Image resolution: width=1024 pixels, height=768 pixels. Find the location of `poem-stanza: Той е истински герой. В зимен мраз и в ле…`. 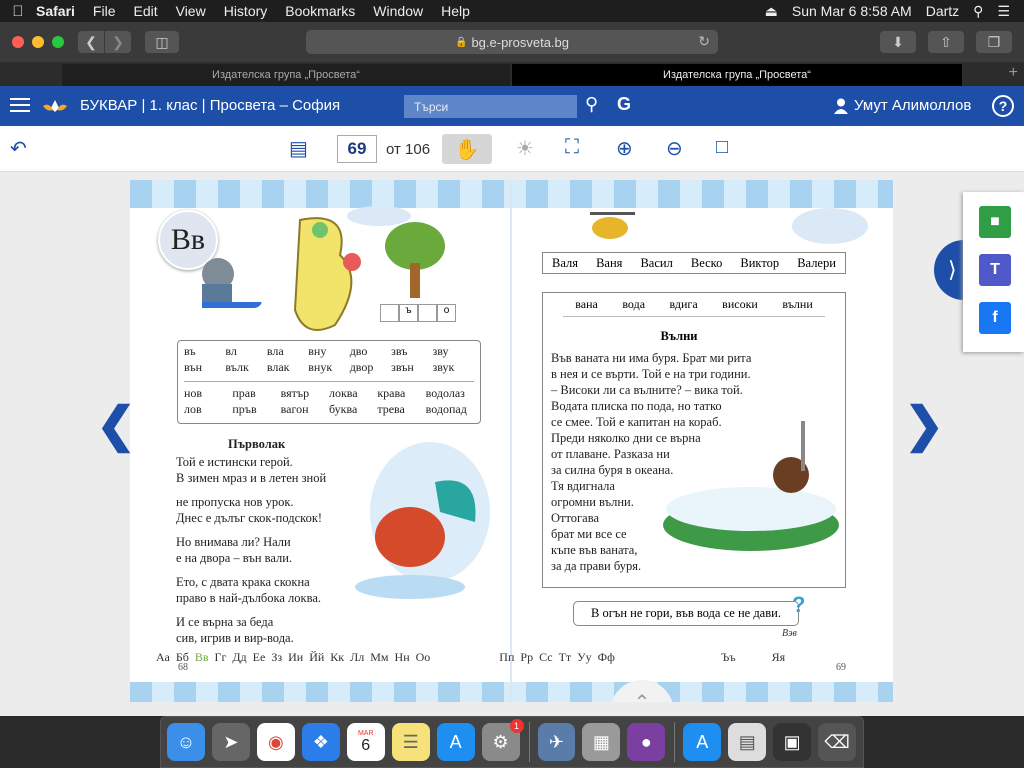

poem-stanza: Той е истински герой. В зимен мраз и в ле… is located at coordinates (251, 470).